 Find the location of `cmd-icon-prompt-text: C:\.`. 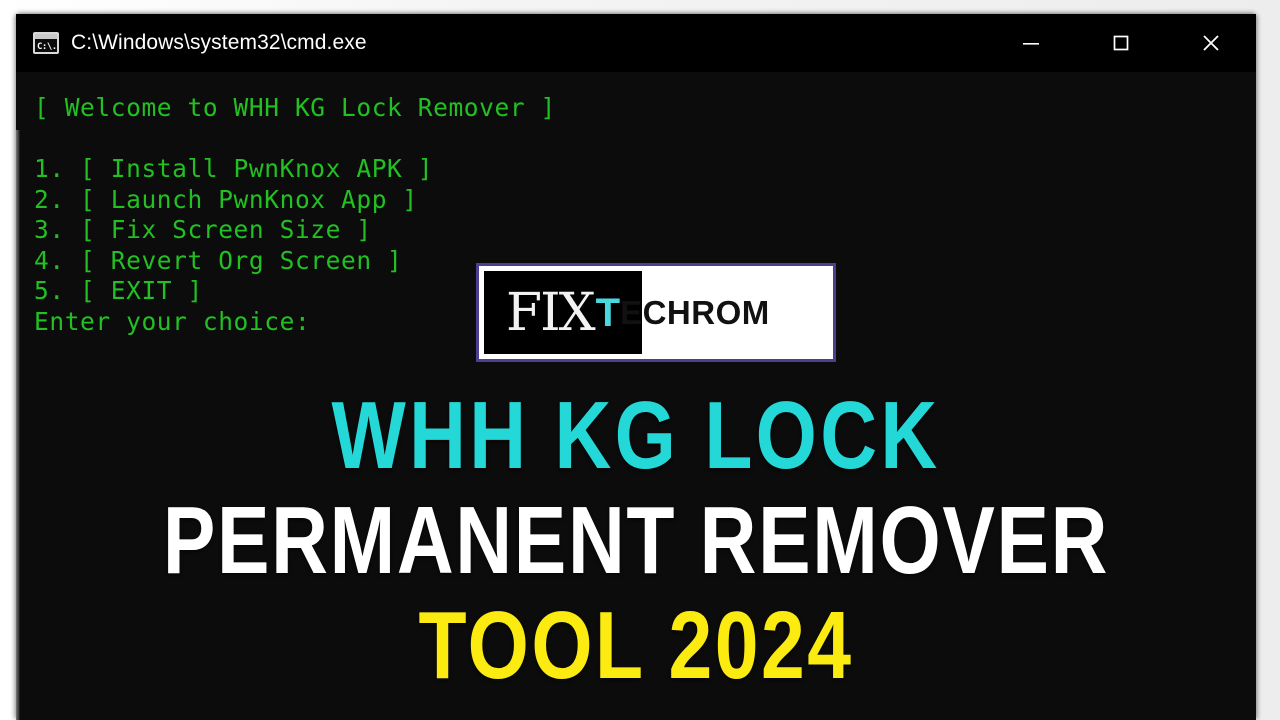

cmd-icon-prompt-text: C:\. is located at coordinates (47, 47).